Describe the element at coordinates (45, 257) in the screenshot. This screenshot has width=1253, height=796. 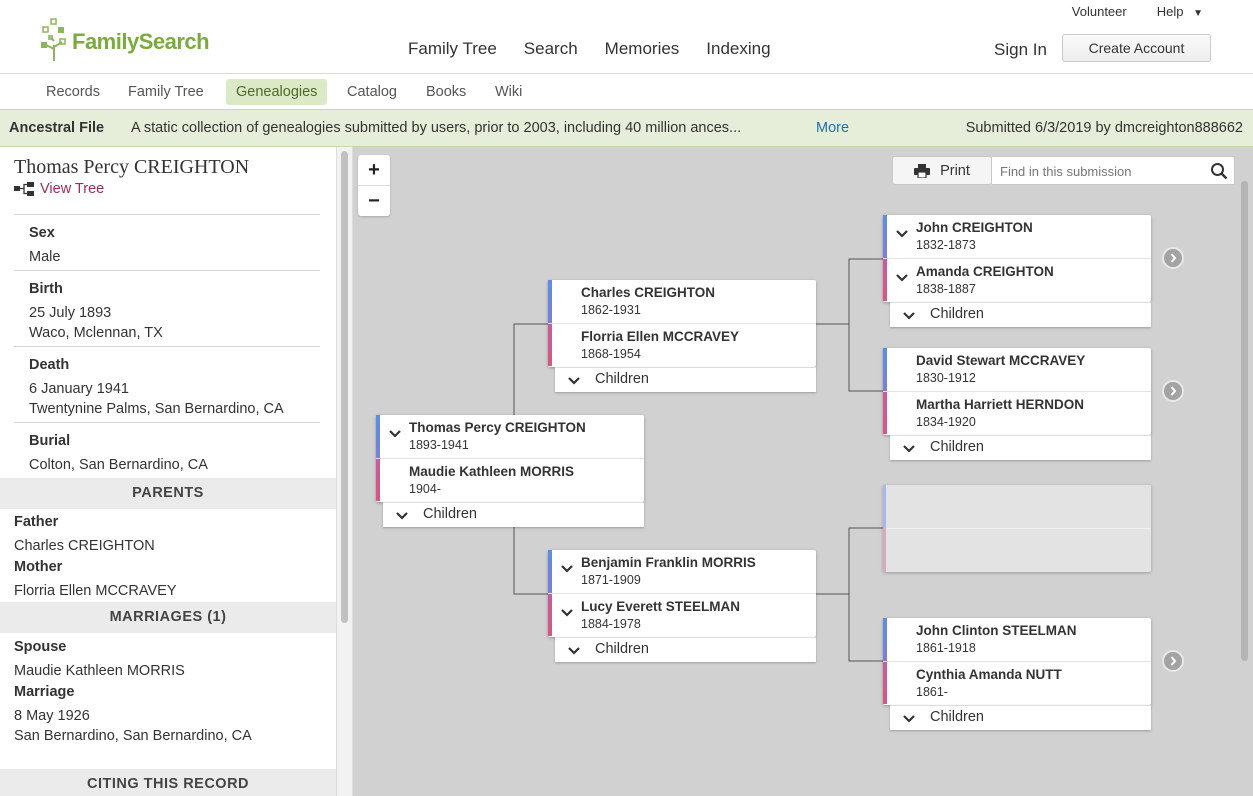
I see `fact-value: Male` at that location.